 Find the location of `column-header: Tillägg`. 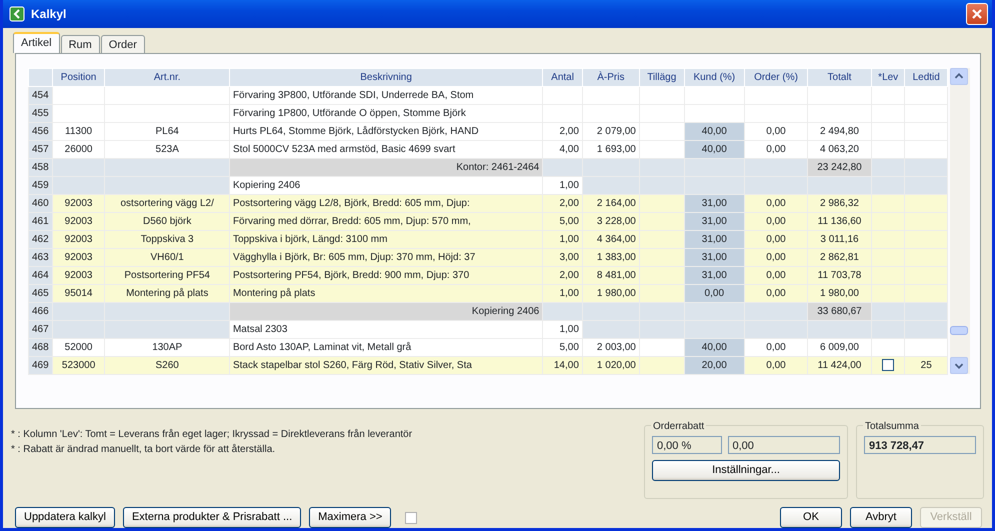

column-header: Tillägg is located at coordinates (661, 77).